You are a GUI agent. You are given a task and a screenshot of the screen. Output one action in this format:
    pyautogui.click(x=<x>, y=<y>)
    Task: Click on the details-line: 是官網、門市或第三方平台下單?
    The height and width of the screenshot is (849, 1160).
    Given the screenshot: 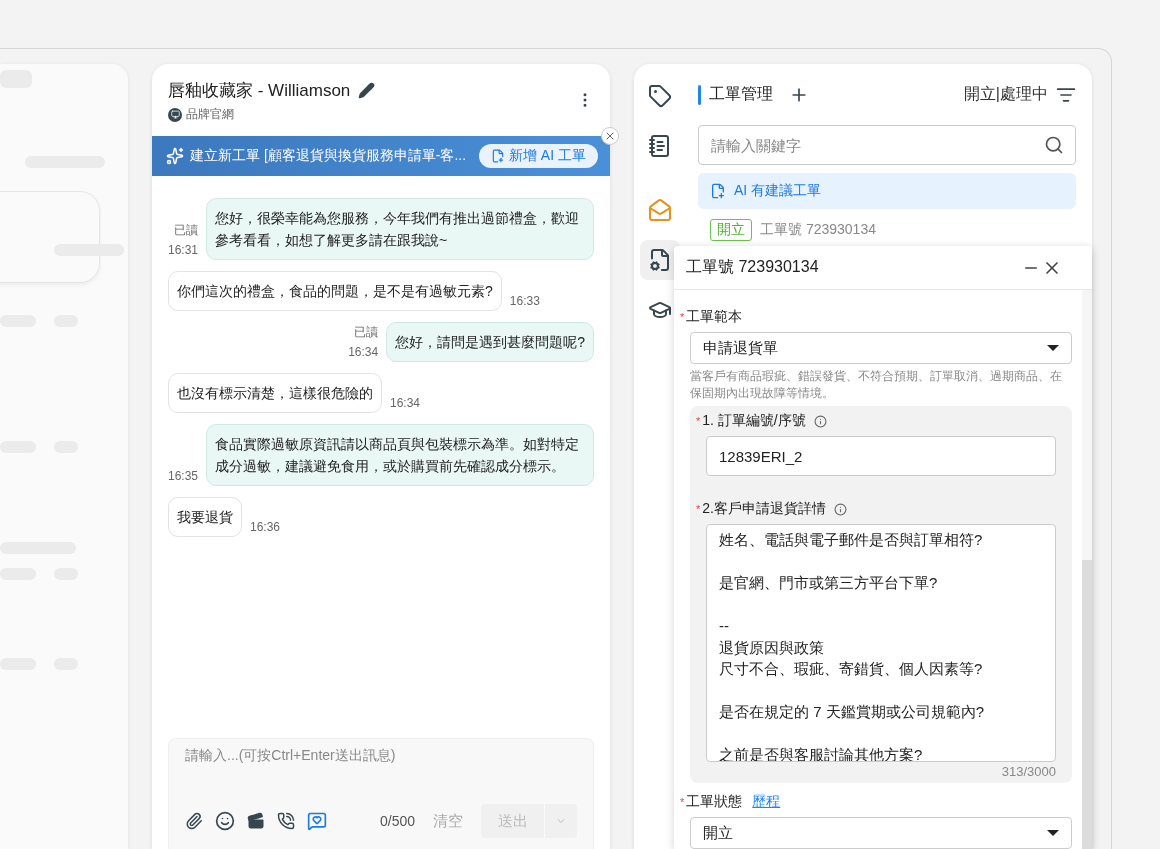 What is the action you would take?
    pyautogui.click(x=829, y=583)
    